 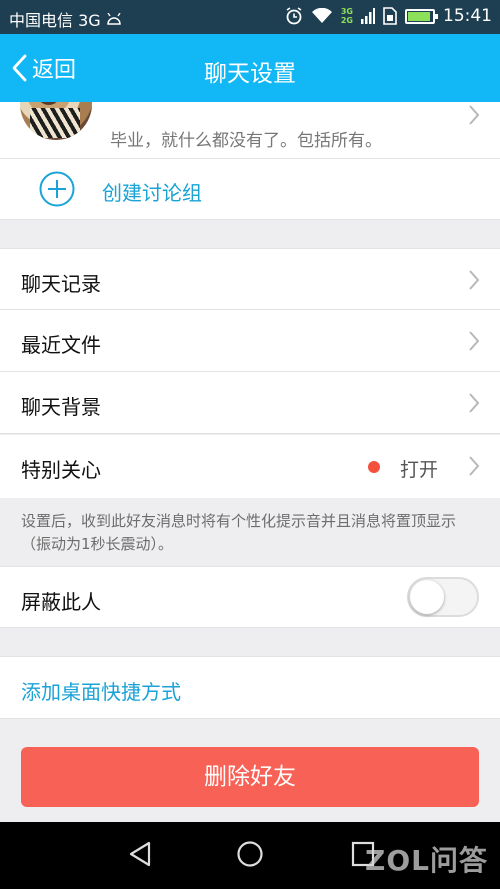 I want to click on plus-circle-icon, so click(x=57, y=189).